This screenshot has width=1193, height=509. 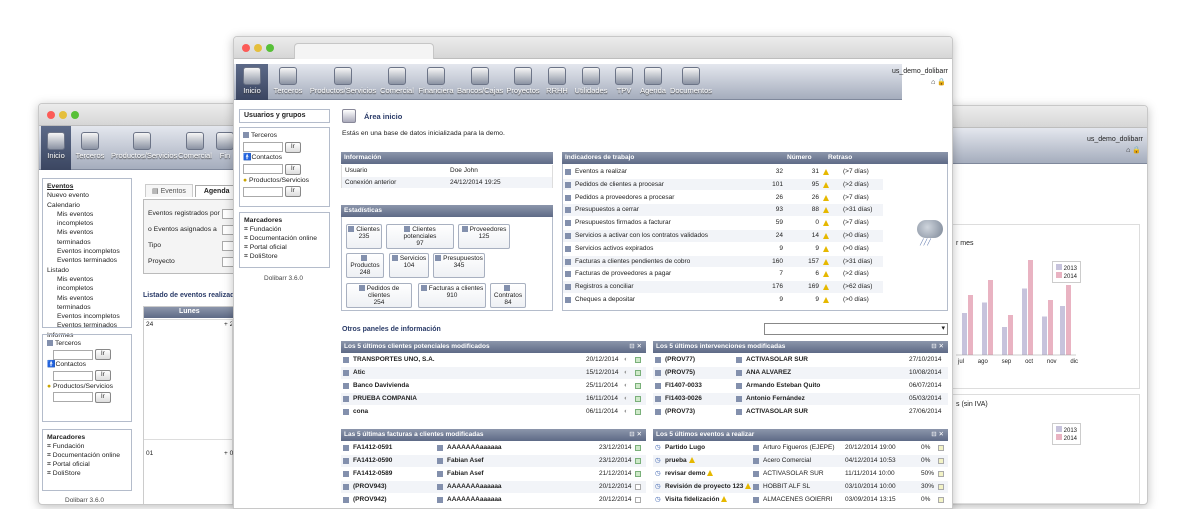 I want to click on left-menu-item: Mis eventos terminados, so click(x=87, y=303).